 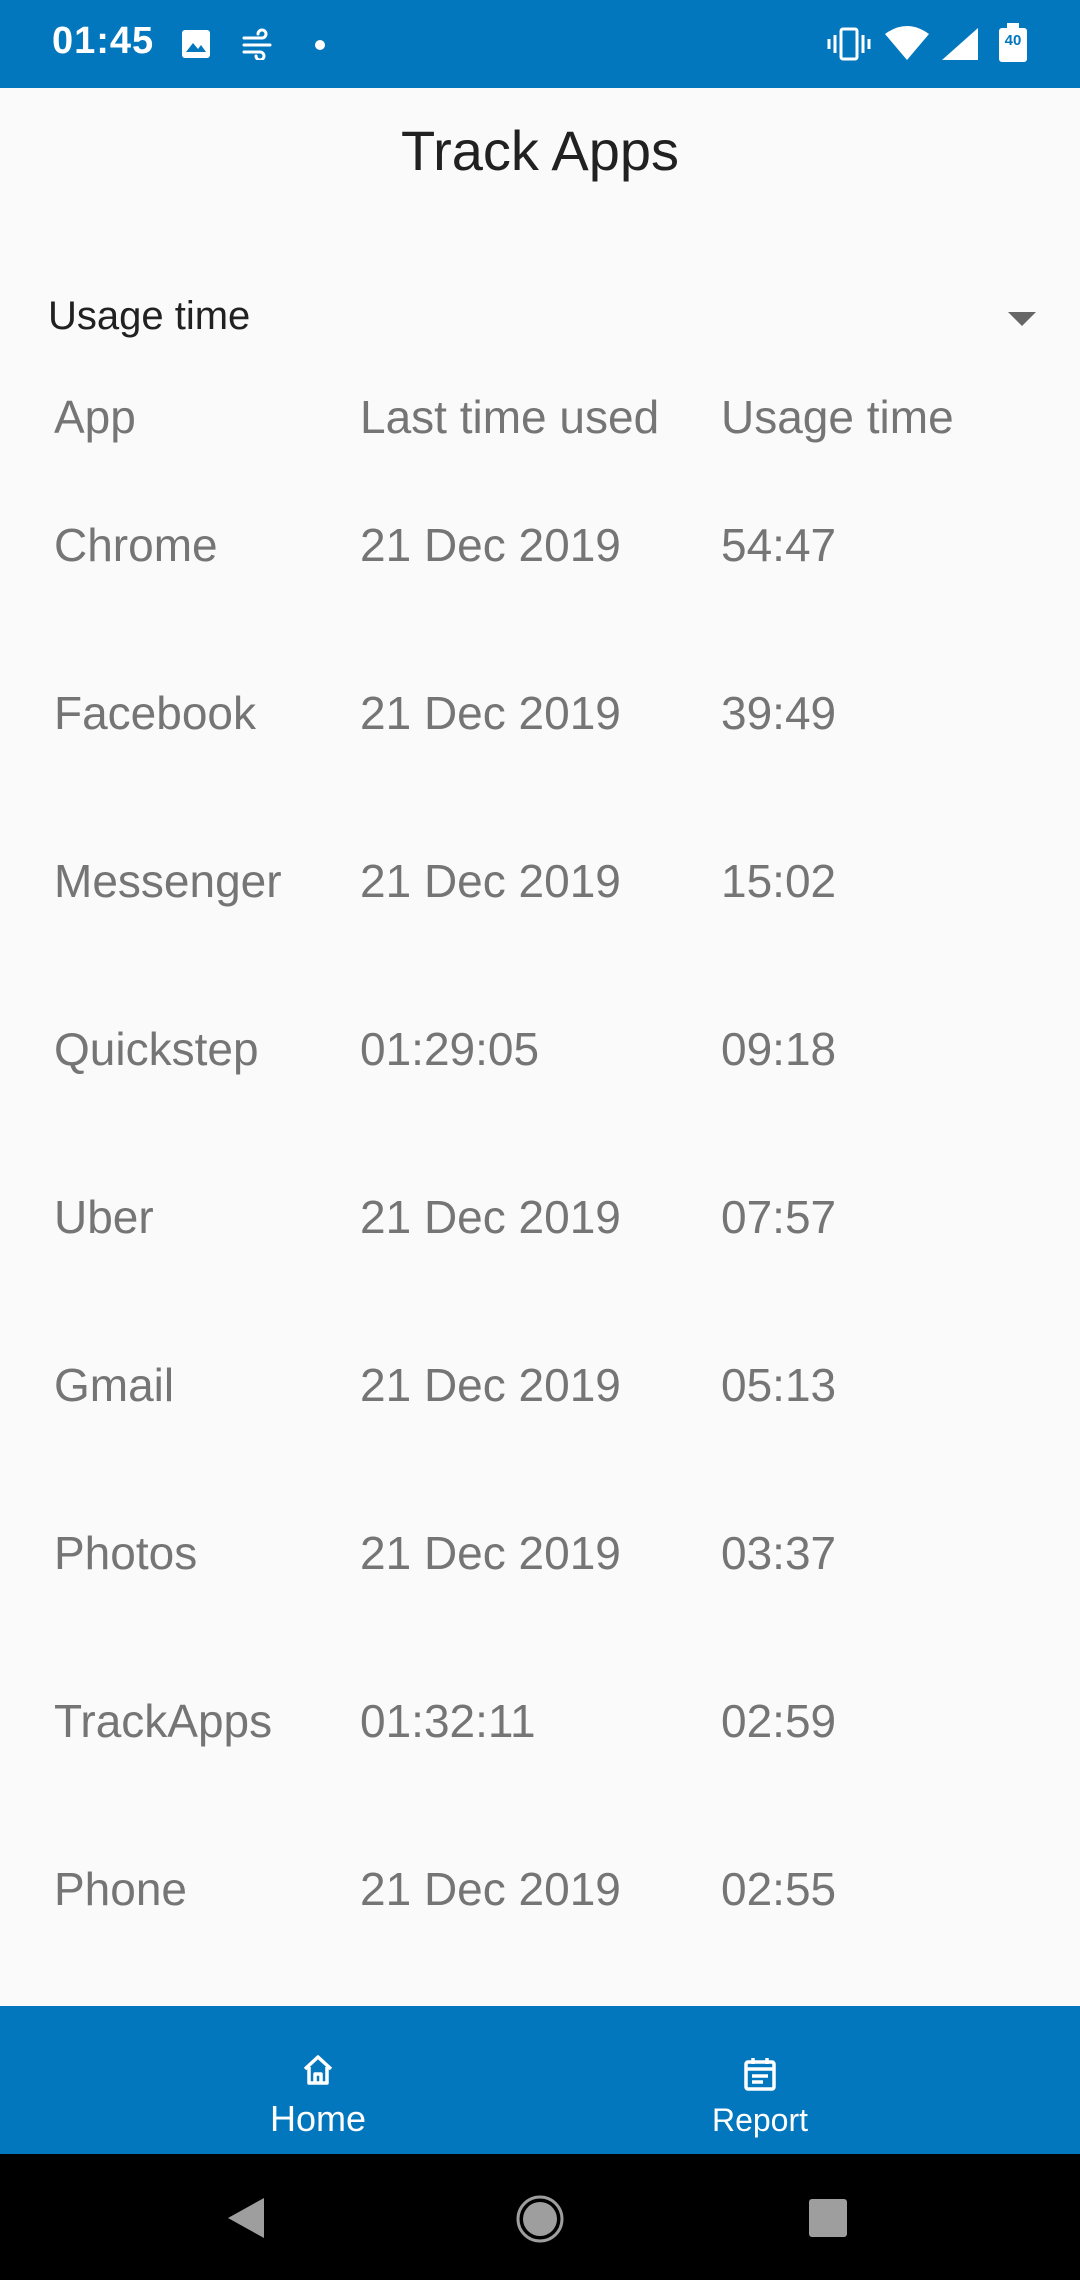 I want to click on table-row: Phone 21 Dec 2019 02:55, so click(x=540, y=1902).